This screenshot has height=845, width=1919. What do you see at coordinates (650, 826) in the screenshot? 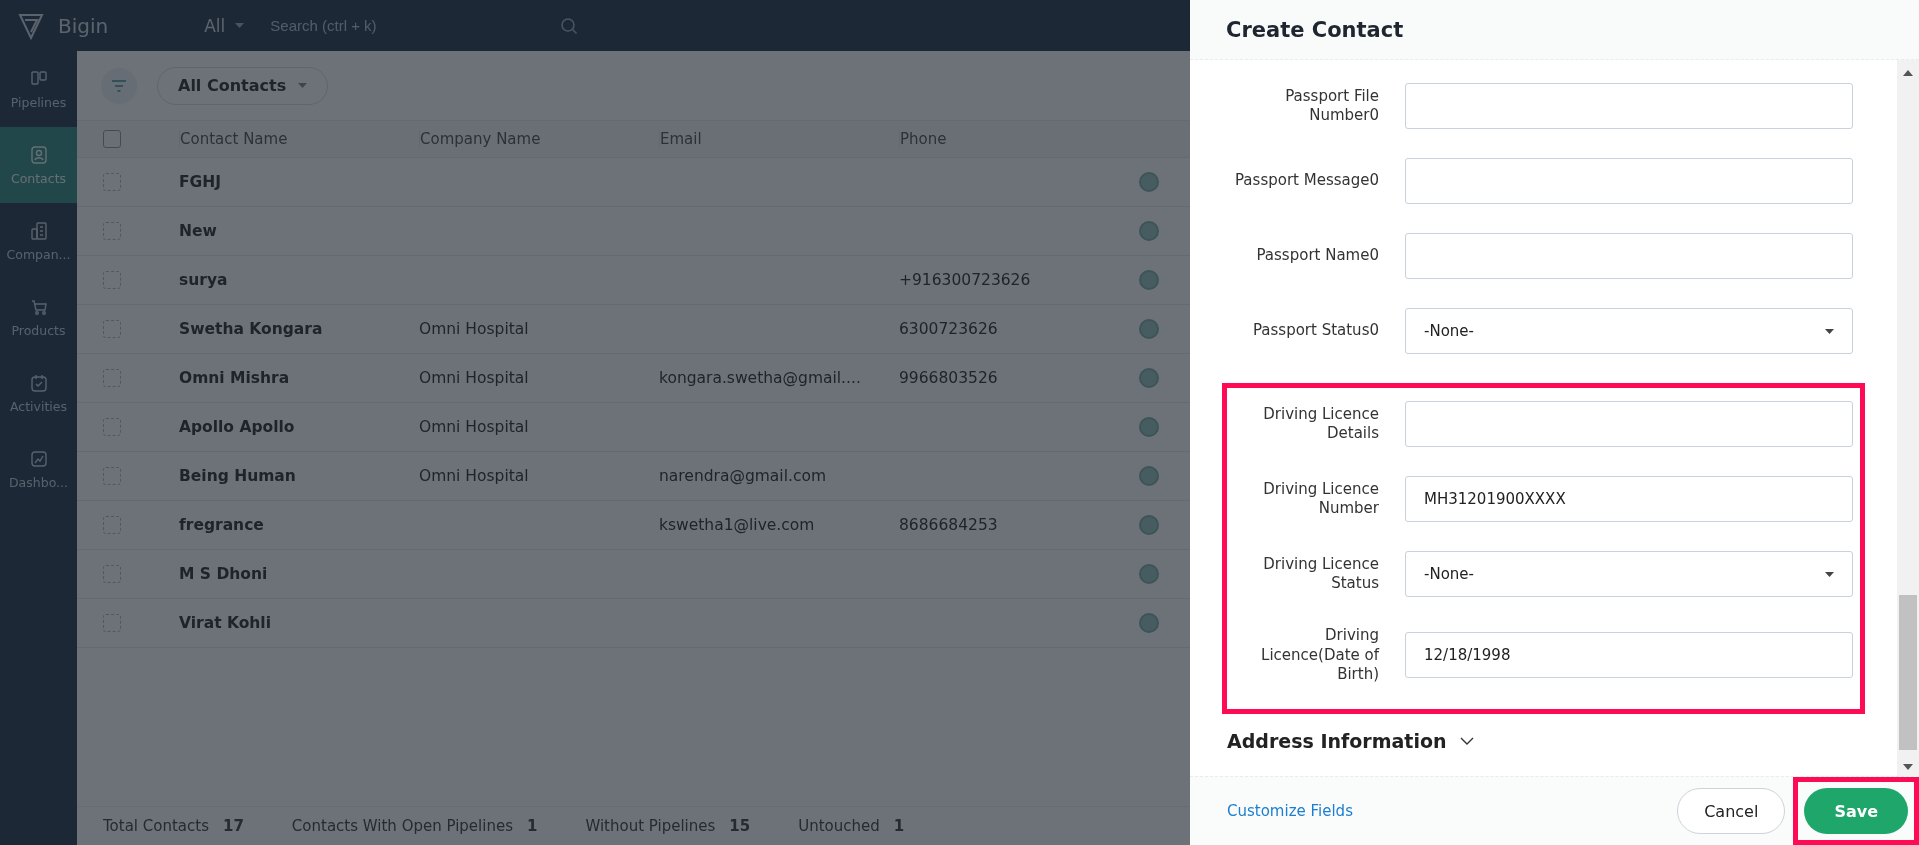
I see `status-label: Without Pipelines` at bounding box center [650, 826].